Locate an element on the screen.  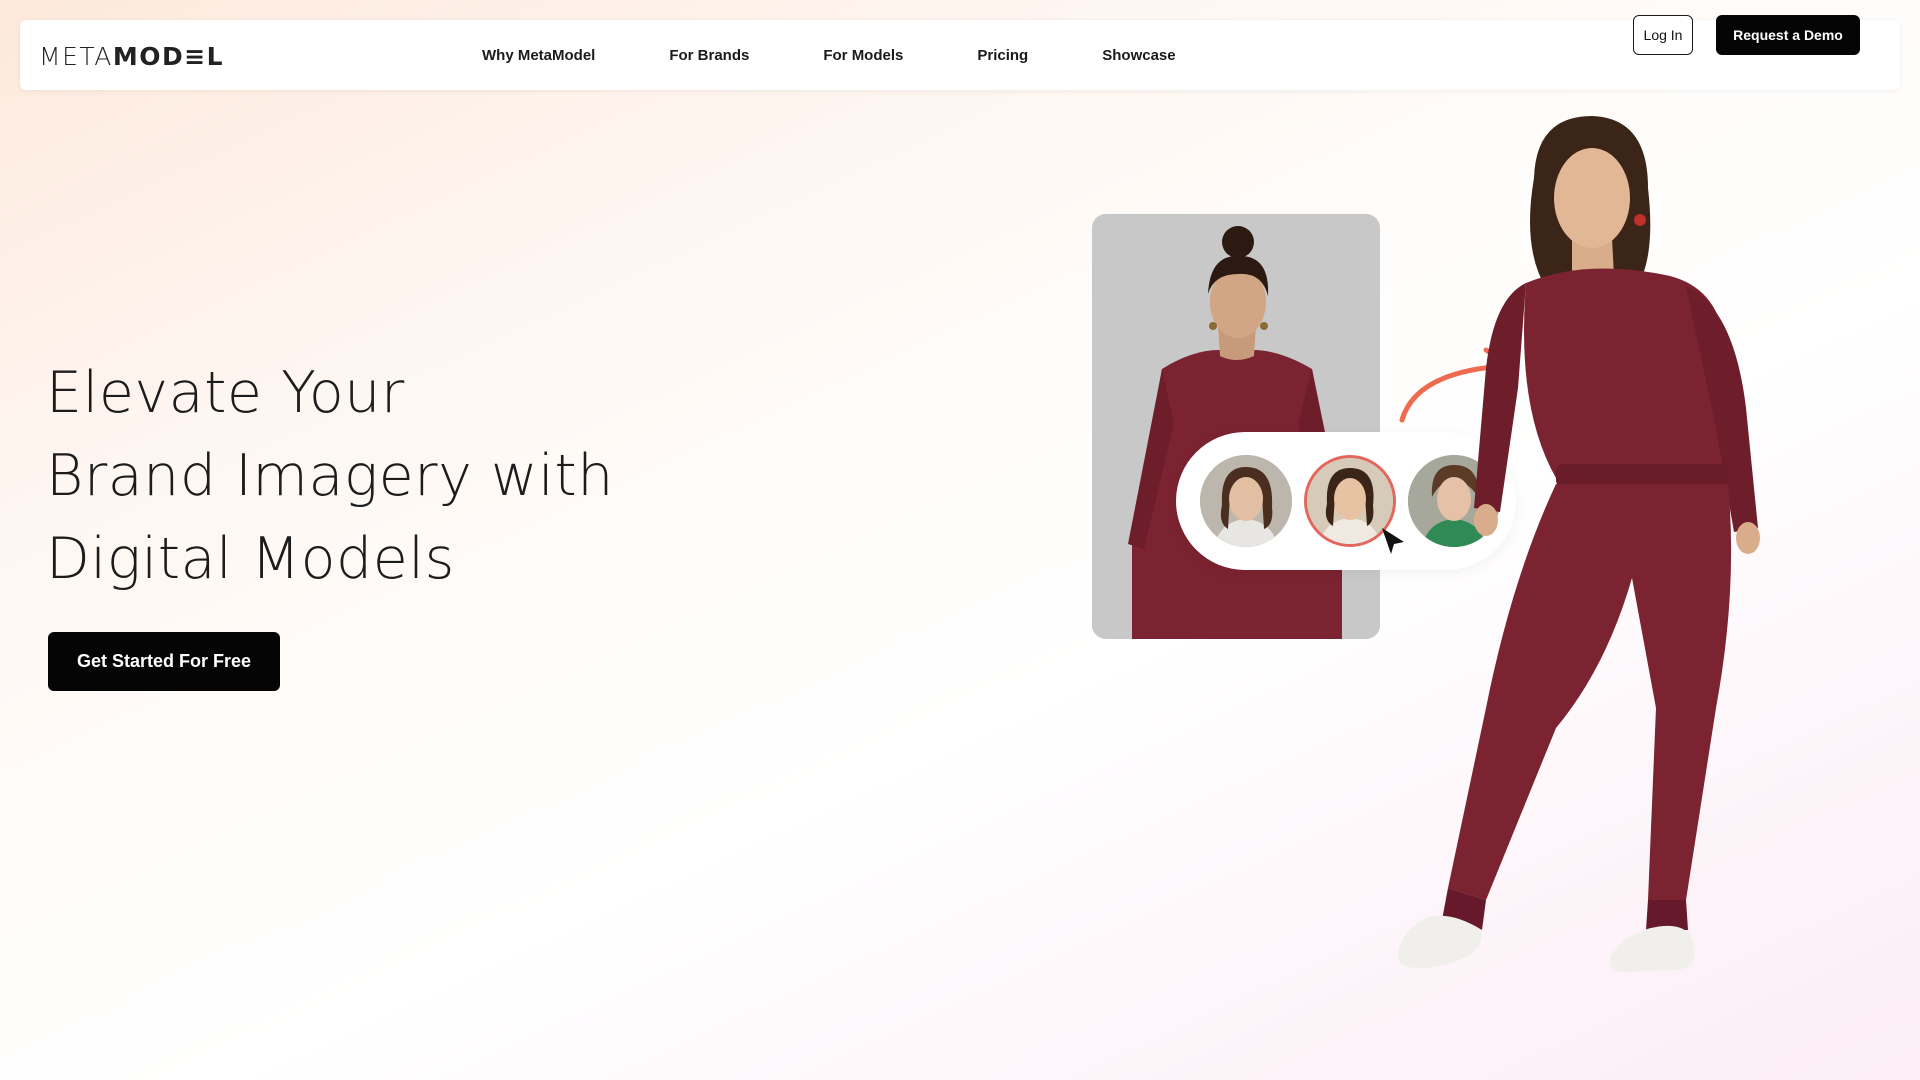
nav-link-pricing: Pricing is located at coordinates (1002, 55).